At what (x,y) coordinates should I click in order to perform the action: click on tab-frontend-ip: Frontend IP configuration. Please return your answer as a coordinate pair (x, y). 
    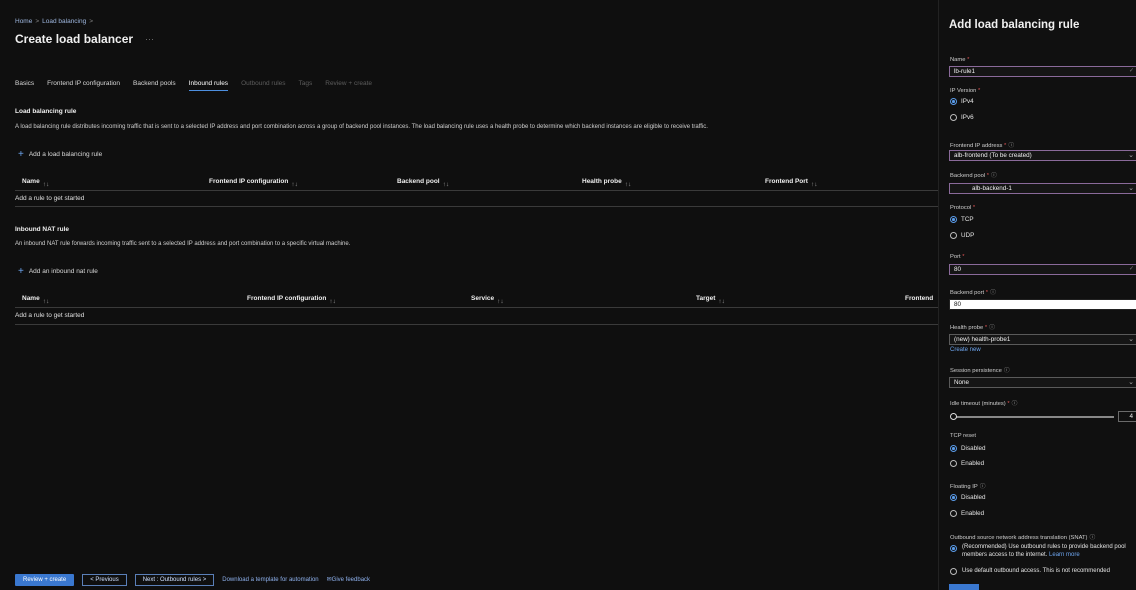
    Looking at the image, I should click on (83, 85).